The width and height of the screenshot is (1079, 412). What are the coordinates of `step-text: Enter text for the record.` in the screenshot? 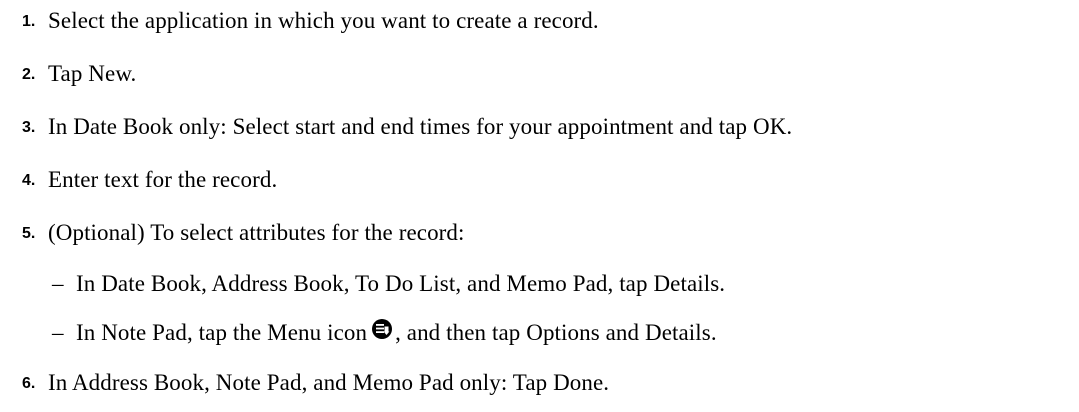 It's located at (163, 179).